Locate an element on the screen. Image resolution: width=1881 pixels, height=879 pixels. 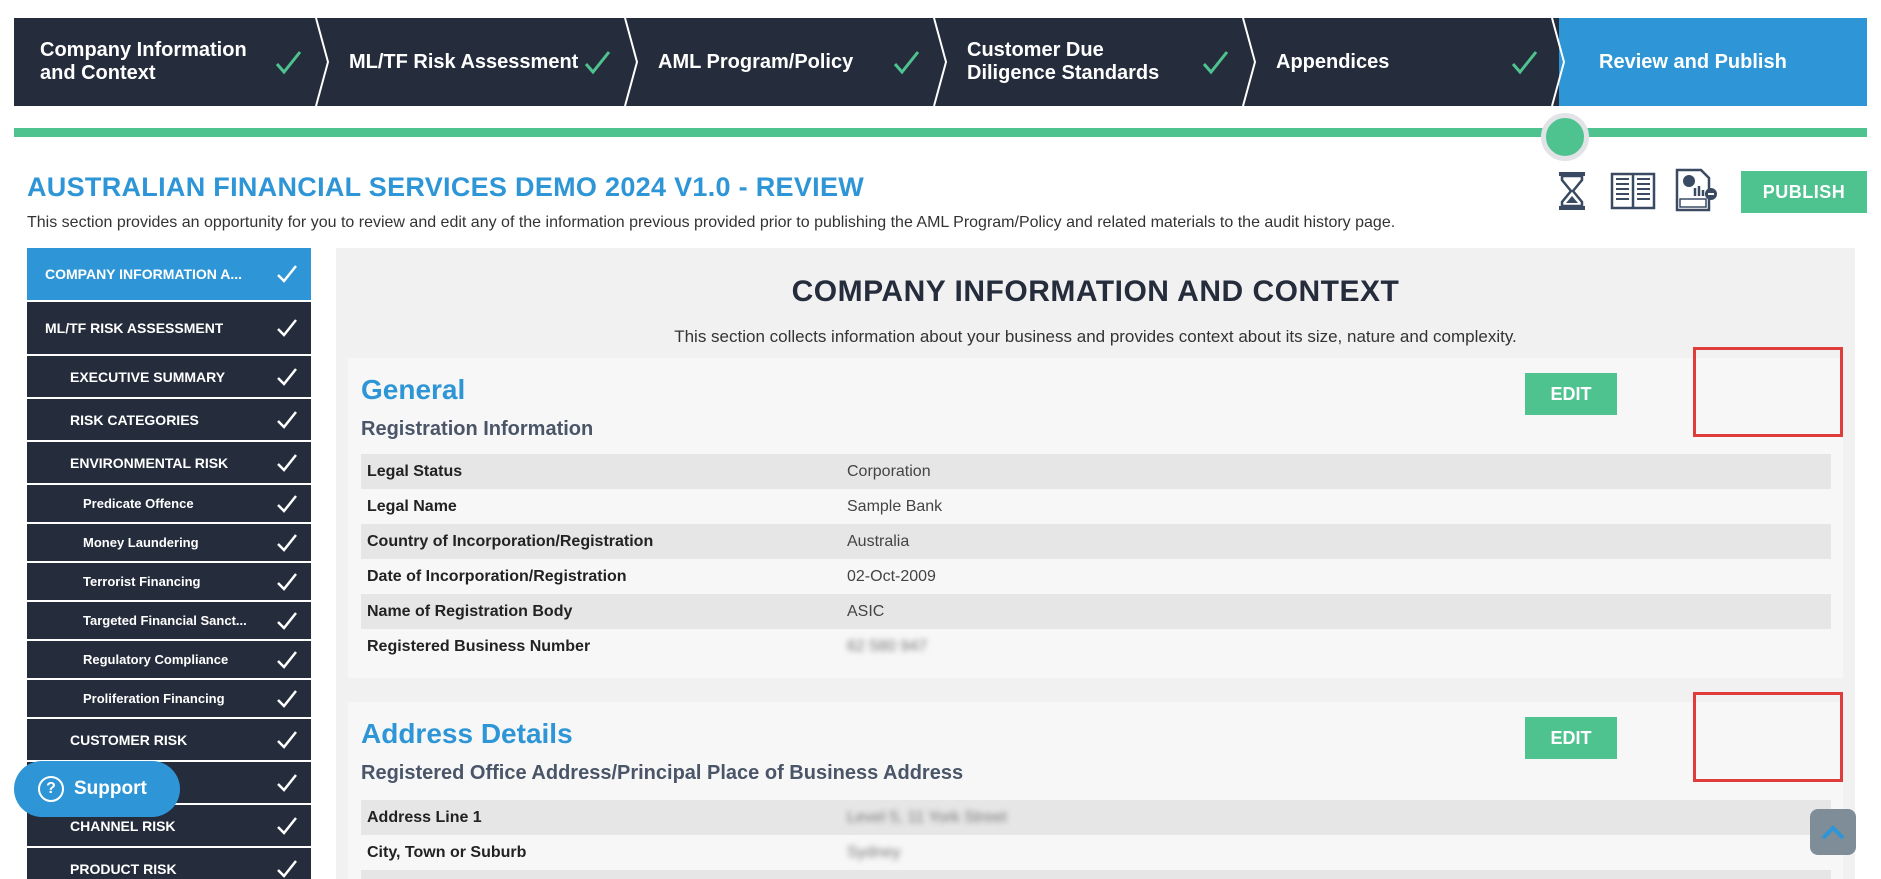
support-button: ? Support is located at coordinates (97, 789).